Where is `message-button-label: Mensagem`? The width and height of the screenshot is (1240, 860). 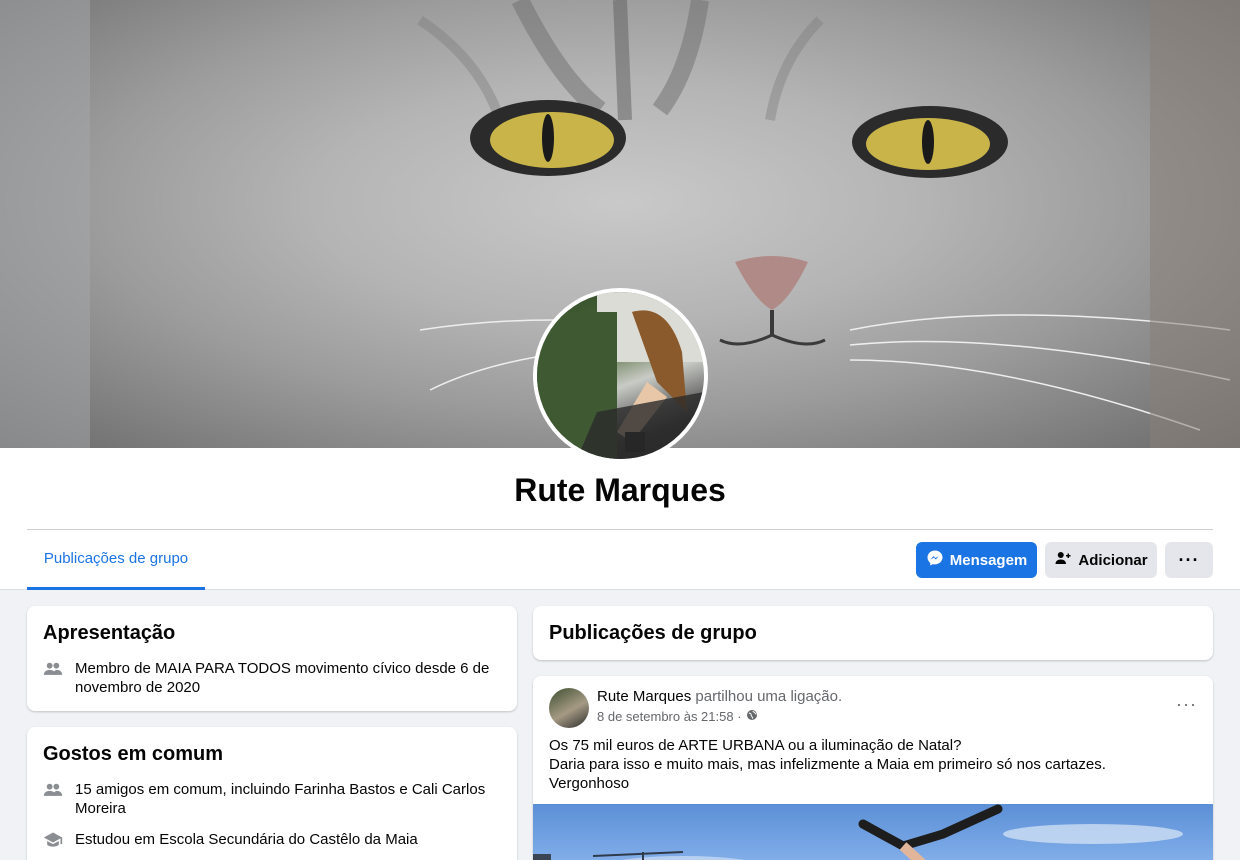 message-button-label: Mensagem is located at coordinates (988, 560).